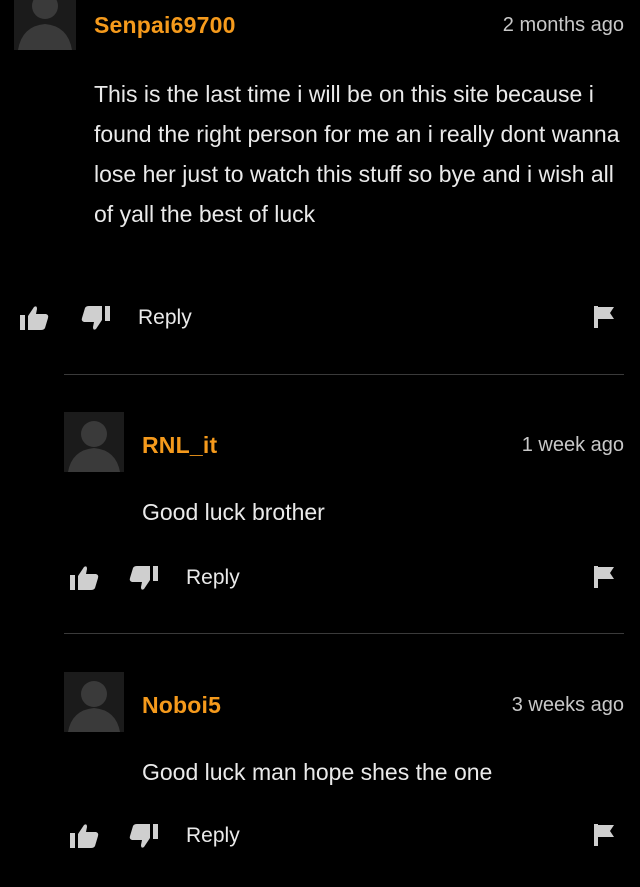 The width and height of the screenshot is (640, 887). What do you see at coordinates (567, 705) in the screenshot?
I see `timestamp: 3 weeks ago` at bounding box center [567, 705].